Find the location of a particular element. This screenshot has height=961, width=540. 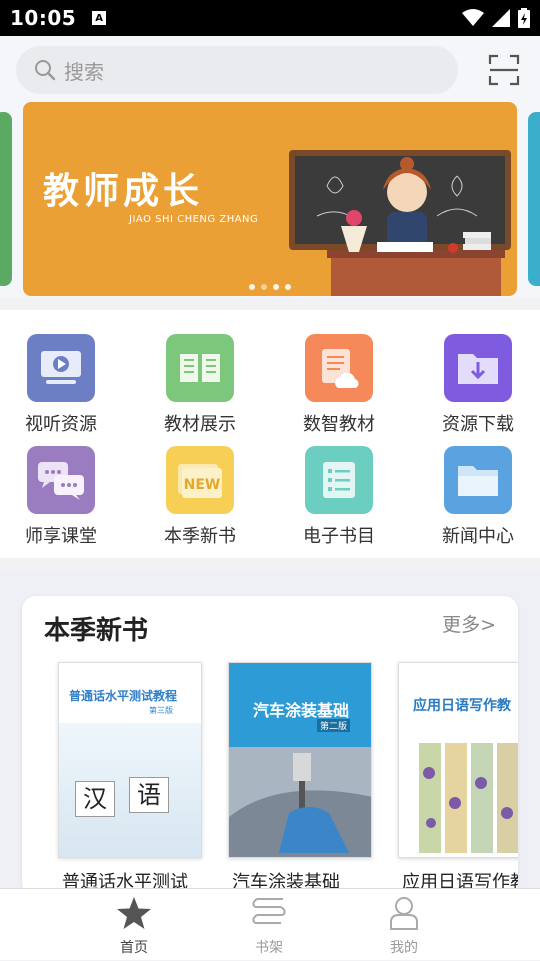

wifi-icon is located at coordinates (473, 17).